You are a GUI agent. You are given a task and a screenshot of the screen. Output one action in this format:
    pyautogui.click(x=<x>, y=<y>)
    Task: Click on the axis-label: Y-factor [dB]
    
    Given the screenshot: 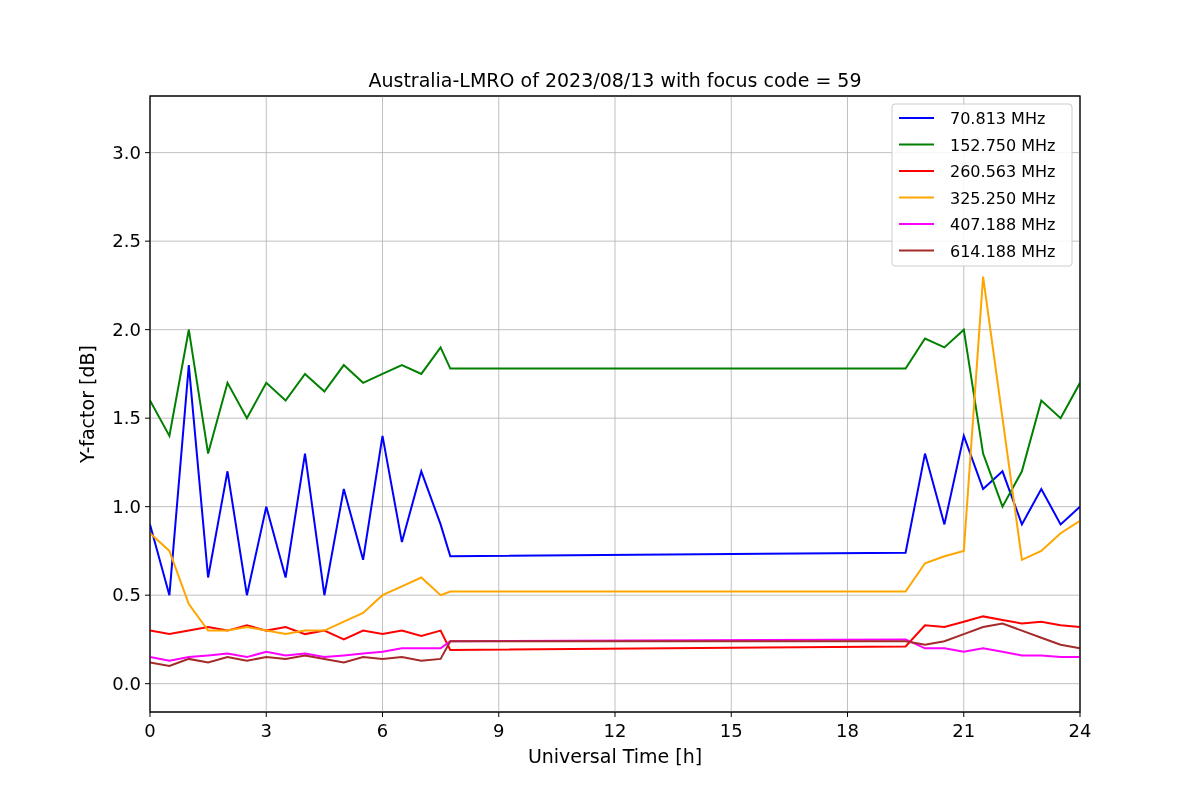 What is the action you would take?
    pyautogui.click(x=87, y=404)
    